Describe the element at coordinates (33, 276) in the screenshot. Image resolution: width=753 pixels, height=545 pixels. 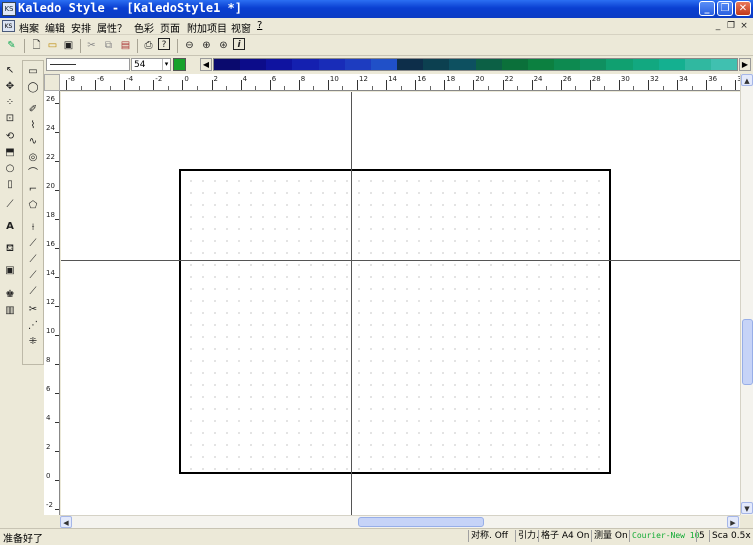
I see `break-node-icon: ⟋` at that location.